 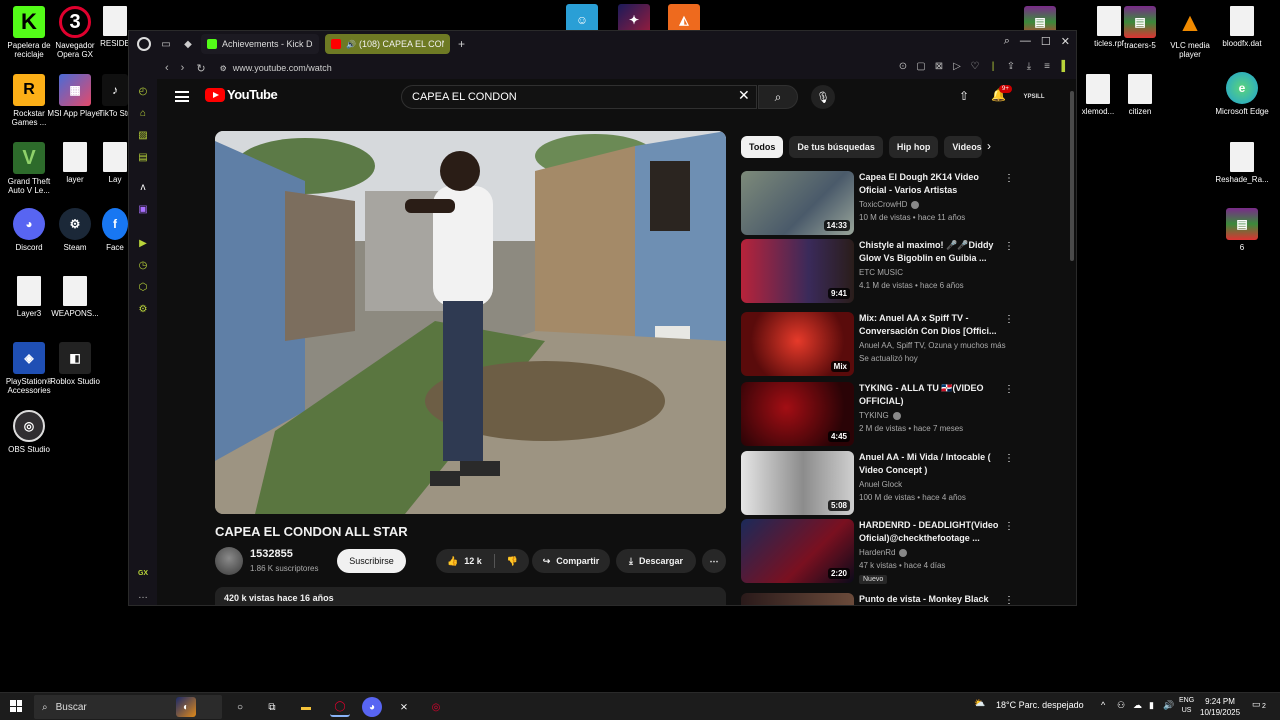 I want to click on search-highlight-icon: ◐, so click(x=186, y=707).